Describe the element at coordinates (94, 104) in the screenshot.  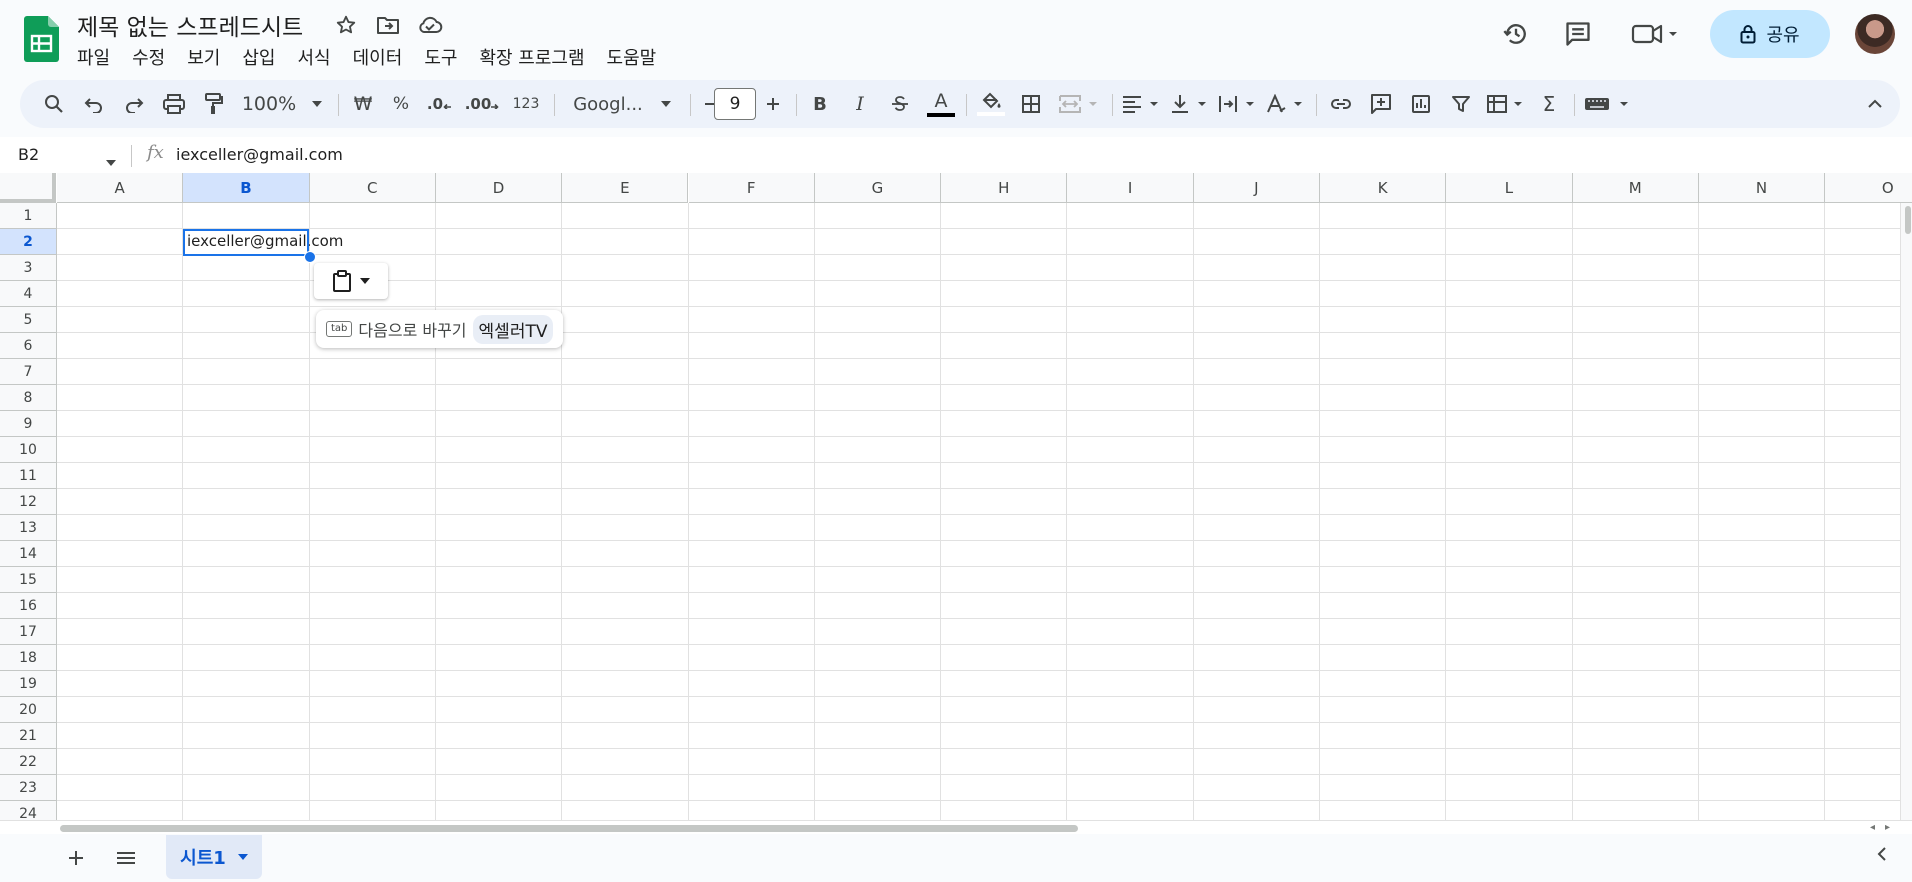
I see `undo-icon` at that location.